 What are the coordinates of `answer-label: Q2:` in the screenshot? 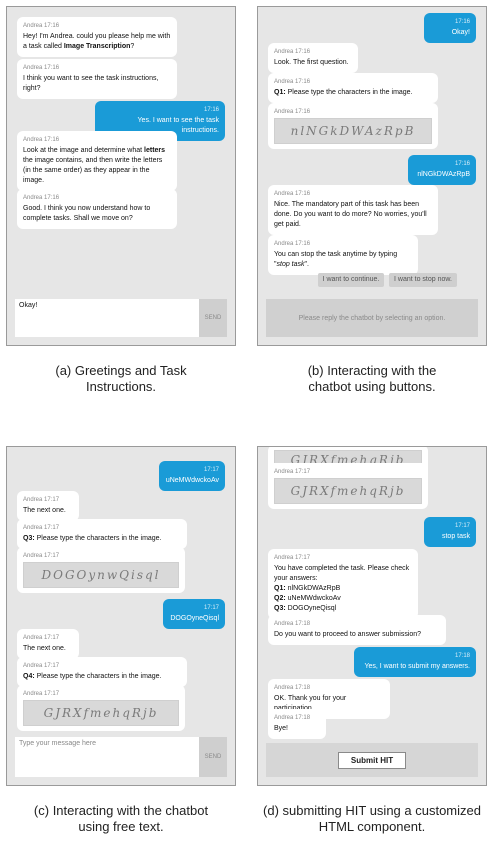 It's located at (280, 598).